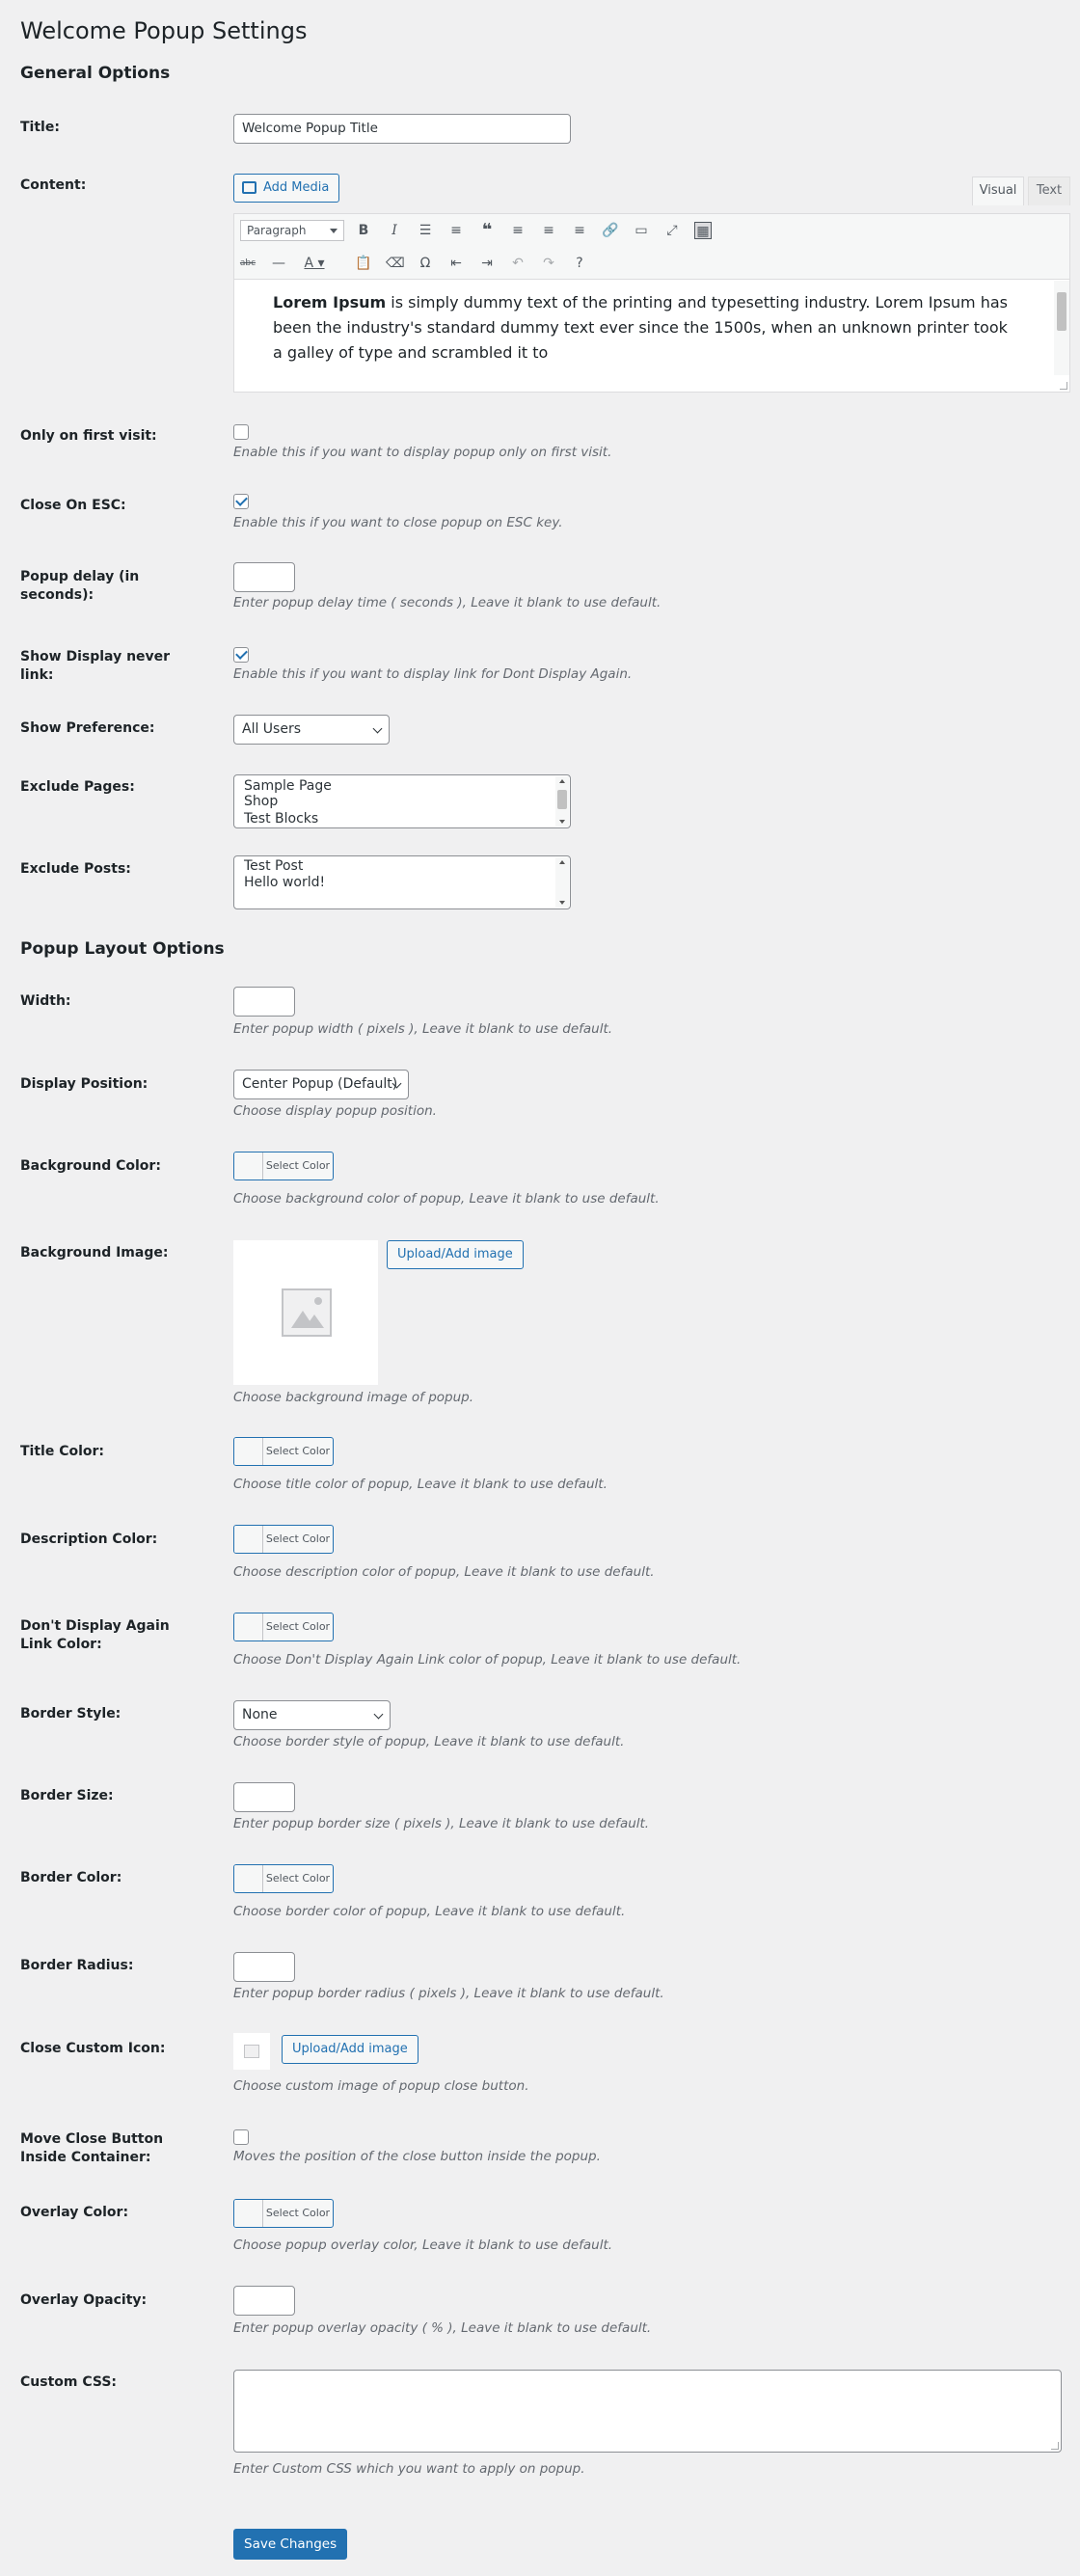 Image resolution: width=1080 pixels, height=2576 pixels. I want to click on toolbar-toggle-icon: ▦, so click(703, 230).